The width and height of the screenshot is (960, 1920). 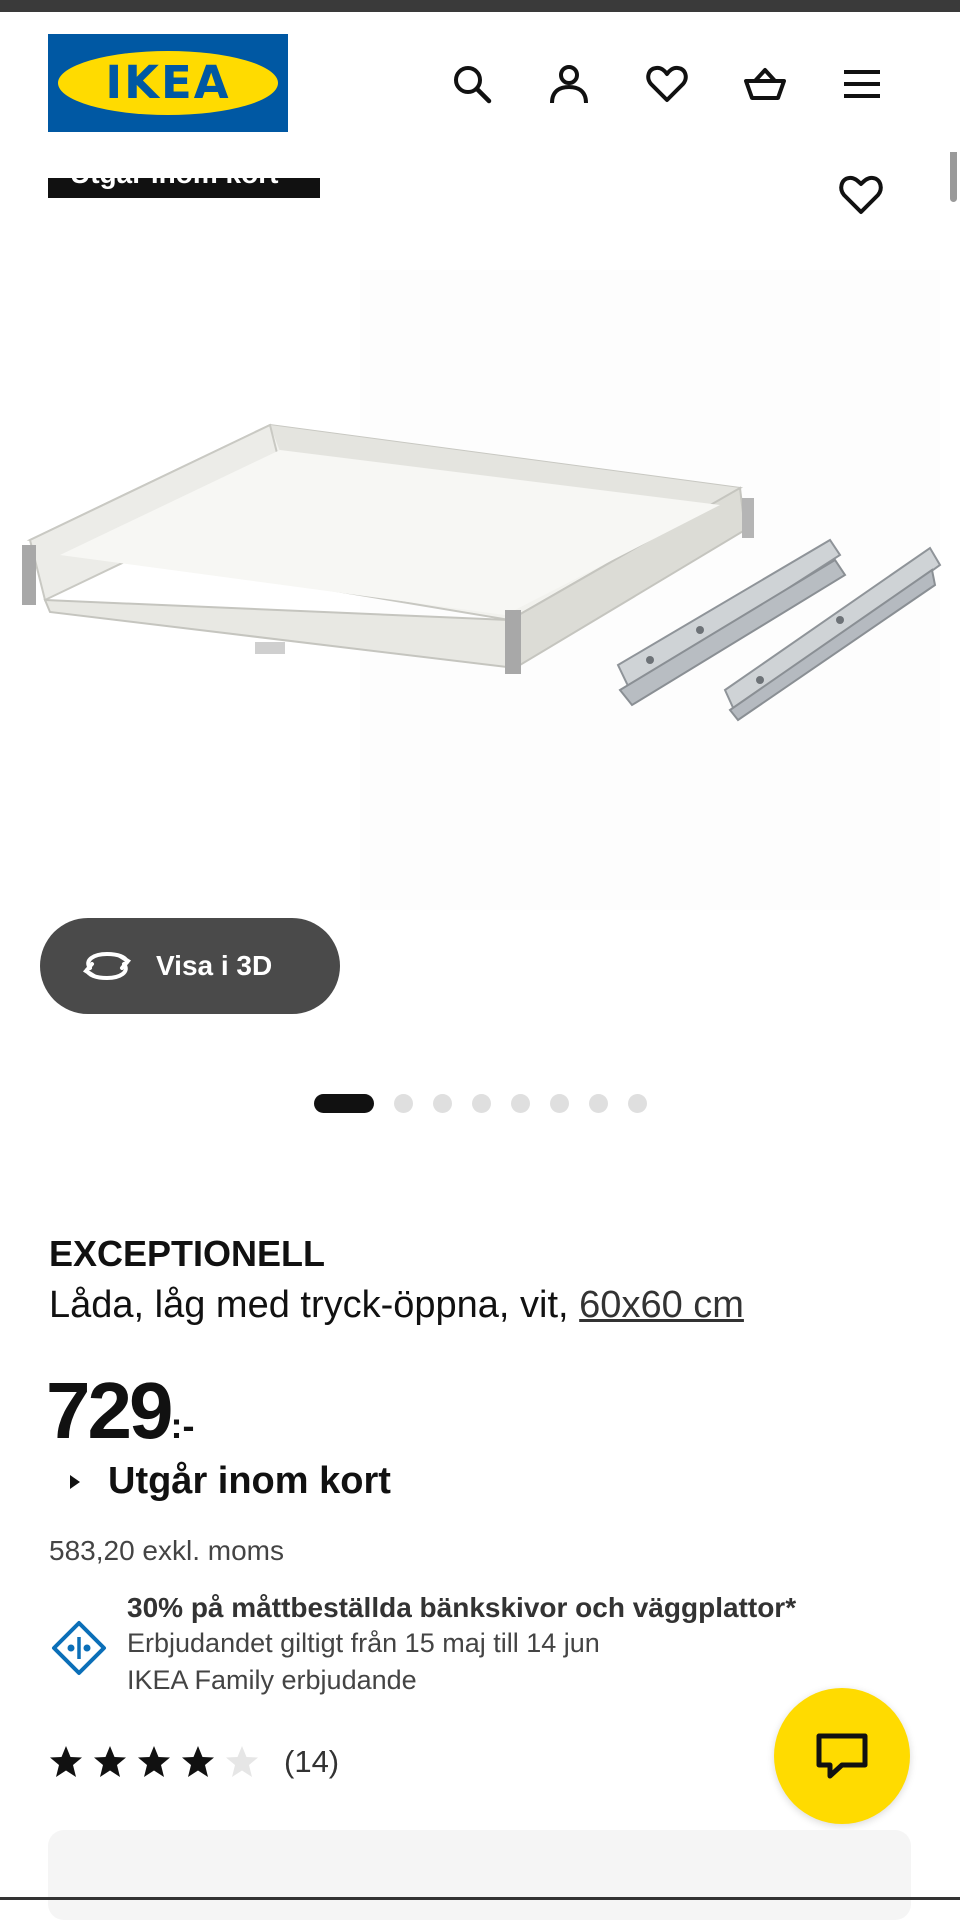 What do you see at coordinates (472, 84) in the screenshot?
I see `search-icon` at bounding box center [472, 84].